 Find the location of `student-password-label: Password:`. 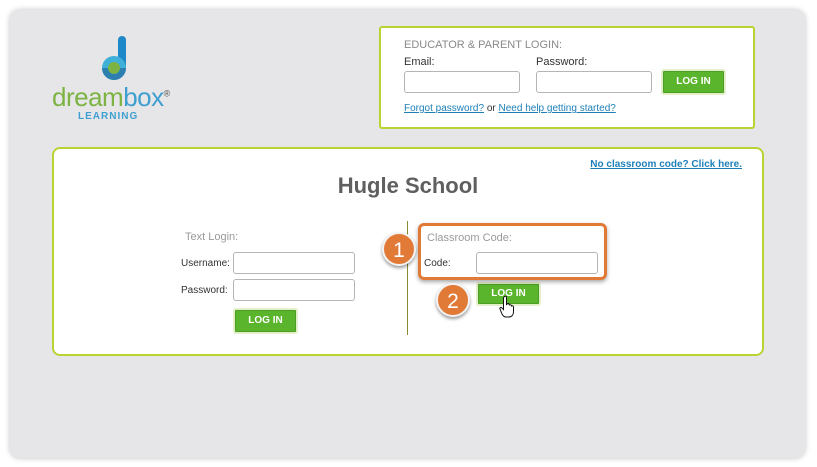

student-password-label: Password: is located at coordinates (204, 290).